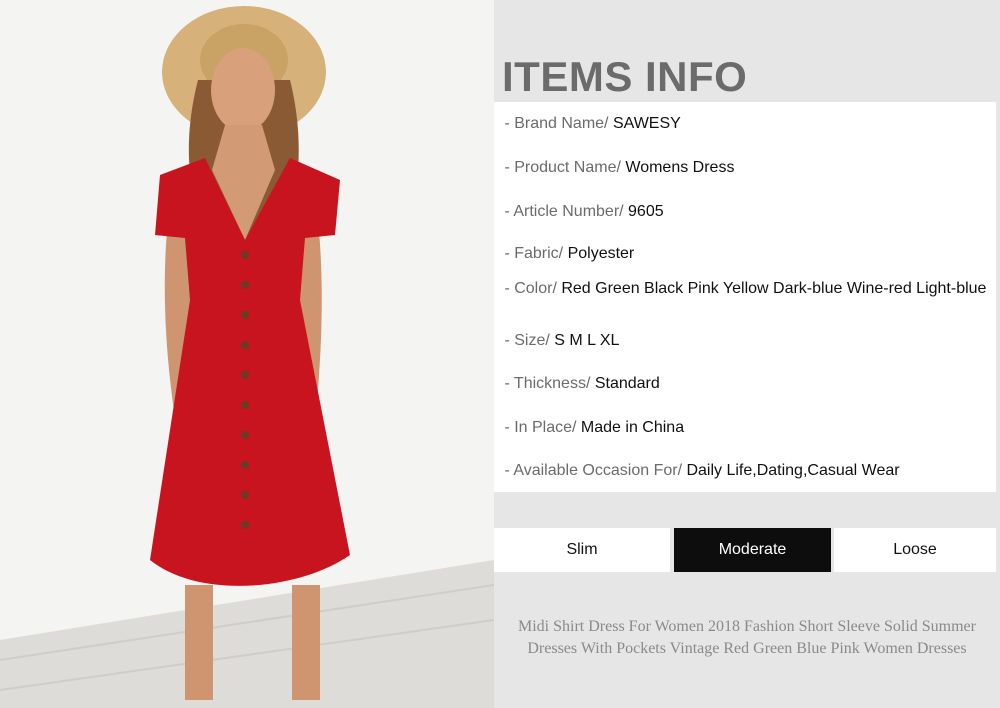  Describe the element at coordinates (534, 253) in the screenshot. I see `info-label: - Fabric/` at that location.